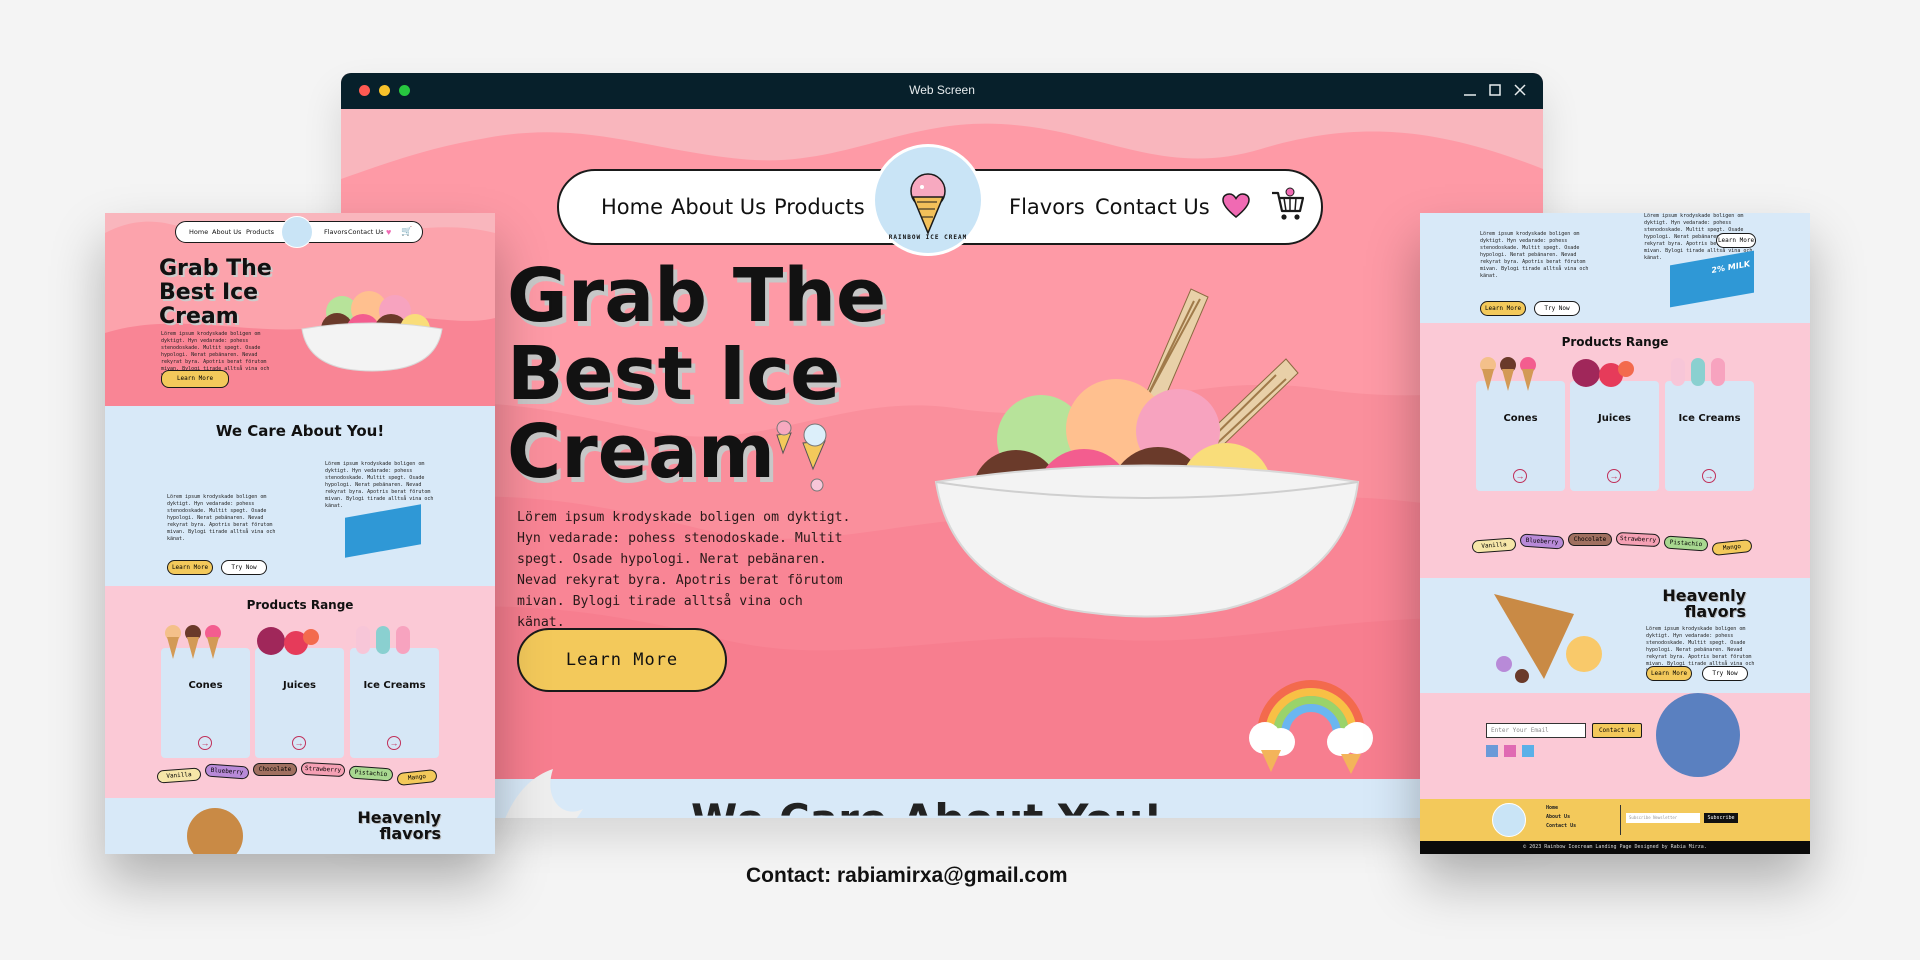 Image resolution: width=1920 pixels, height=960 pixels. What do you see at coordinates (299, 685) in the screenshot?
I see `mini-product-name: Juices` at bounding box center [299, 685].